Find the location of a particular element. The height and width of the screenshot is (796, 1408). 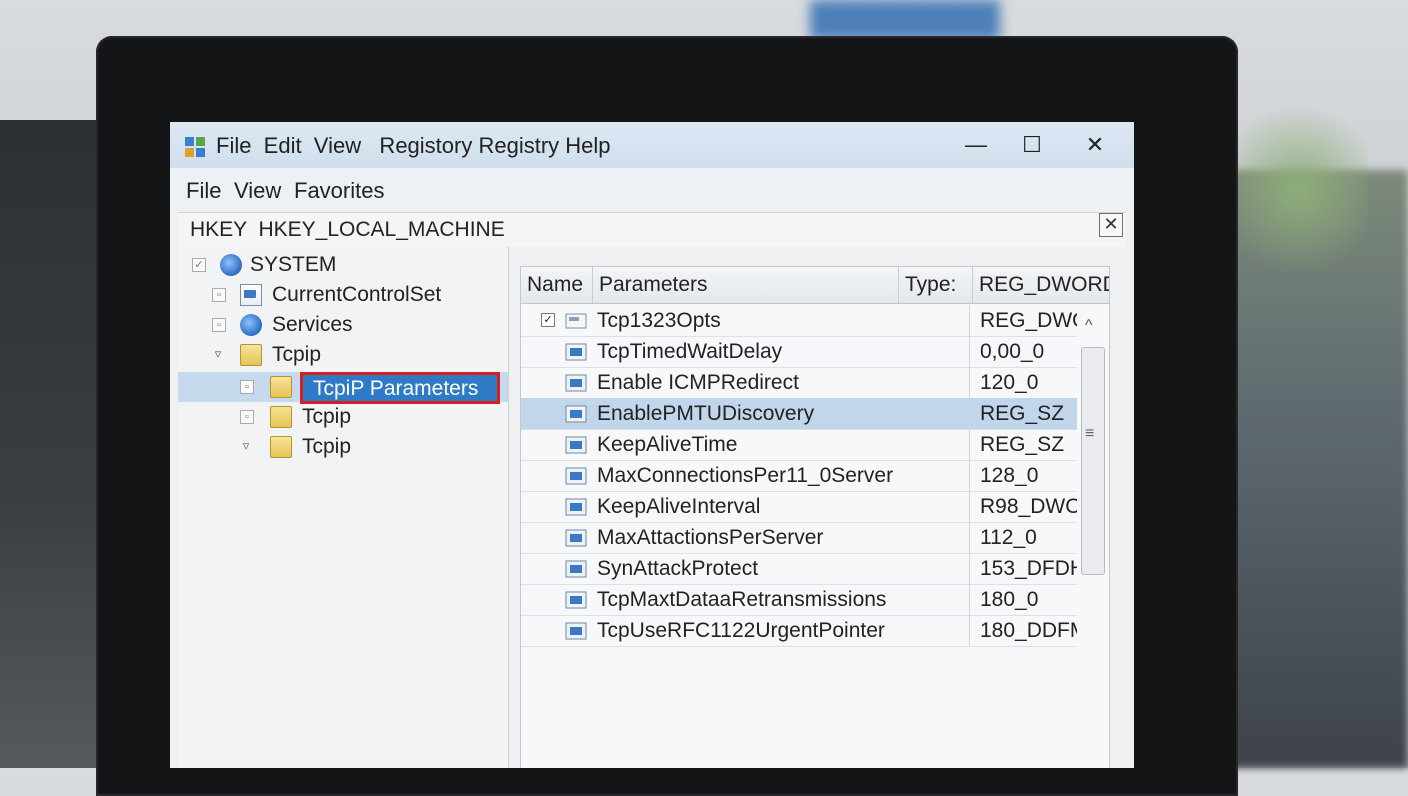

address-bar: HKEY HKEY_LOCAL_MACHINE ✕ is located at coordinates (652, 229).